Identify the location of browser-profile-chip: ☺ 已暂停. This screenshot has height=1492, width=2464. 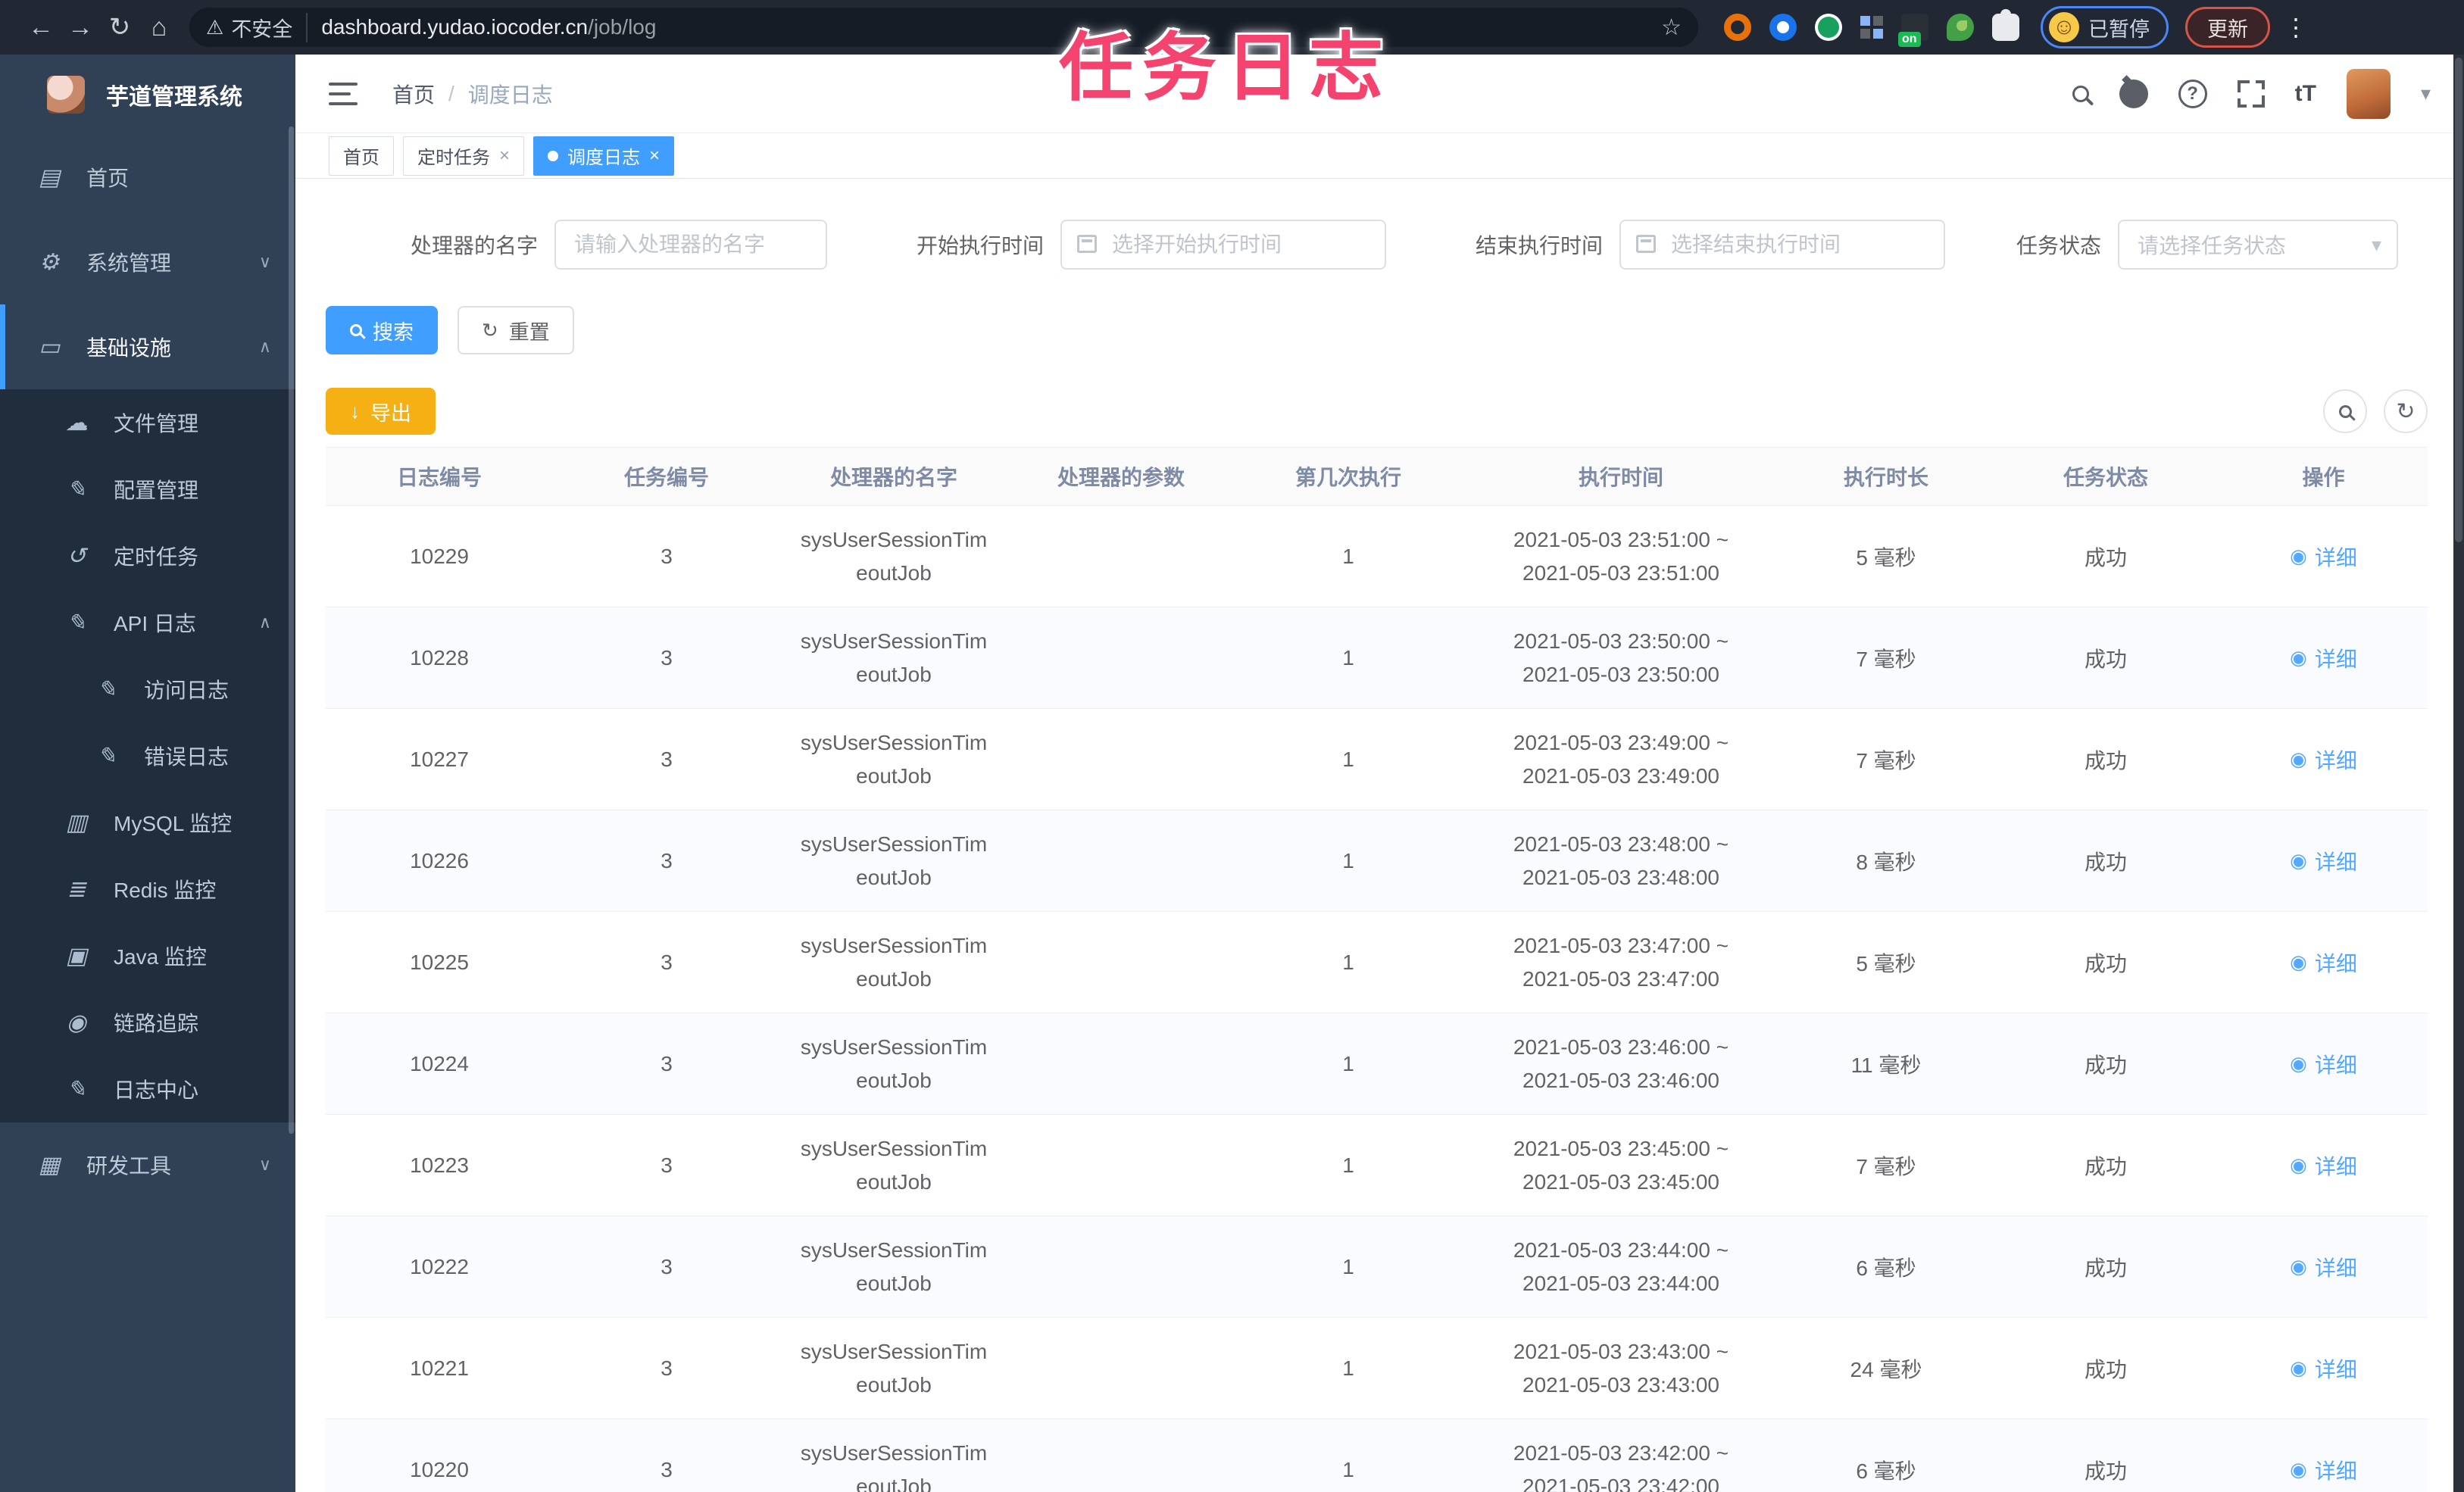
(2105, 27).